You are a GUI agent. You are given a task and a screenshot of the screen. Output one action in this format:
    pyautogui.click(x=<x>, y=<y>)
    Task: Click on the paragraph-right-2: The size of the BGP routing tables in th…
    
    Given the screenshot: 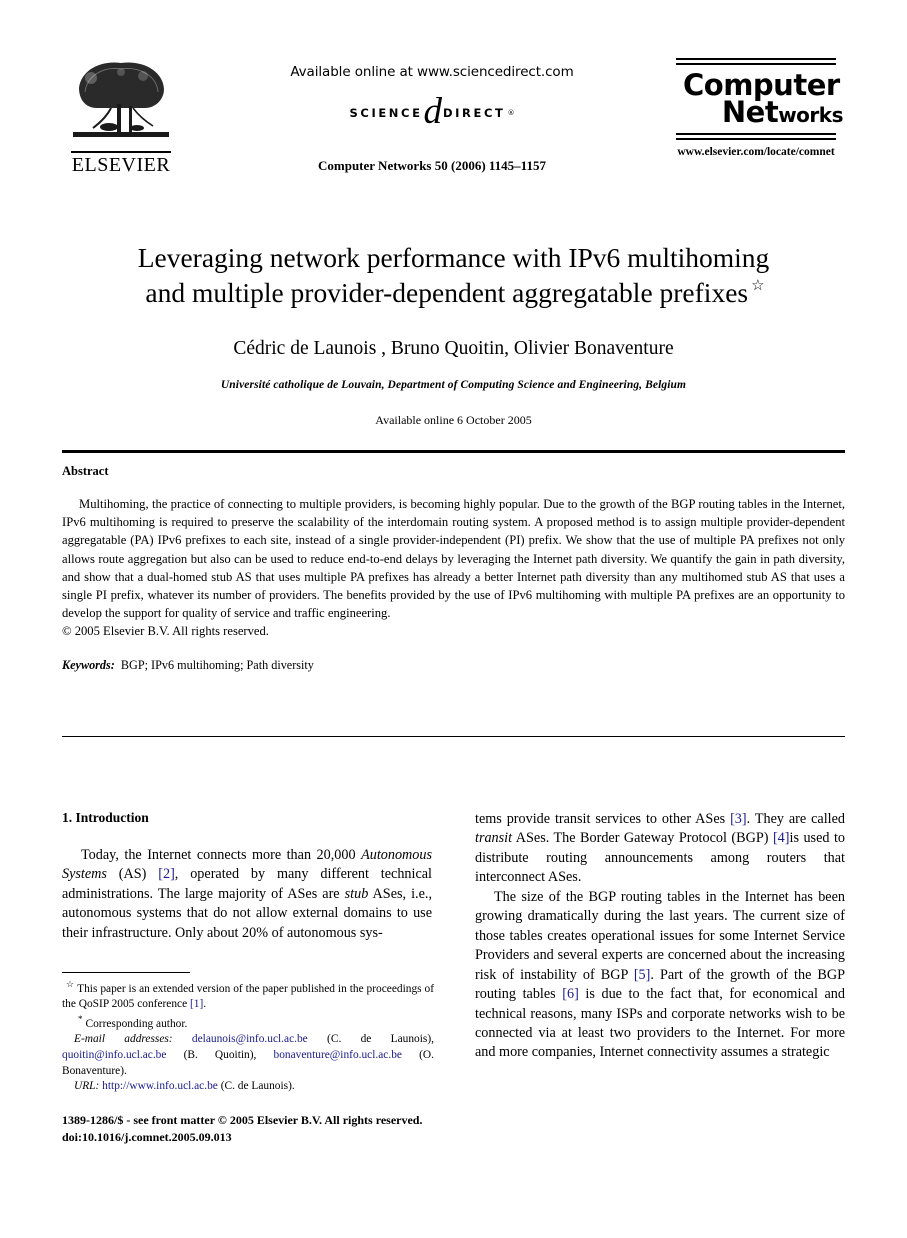 What is the action you would take?
    pyautogui.click(x=660, y=975)
    